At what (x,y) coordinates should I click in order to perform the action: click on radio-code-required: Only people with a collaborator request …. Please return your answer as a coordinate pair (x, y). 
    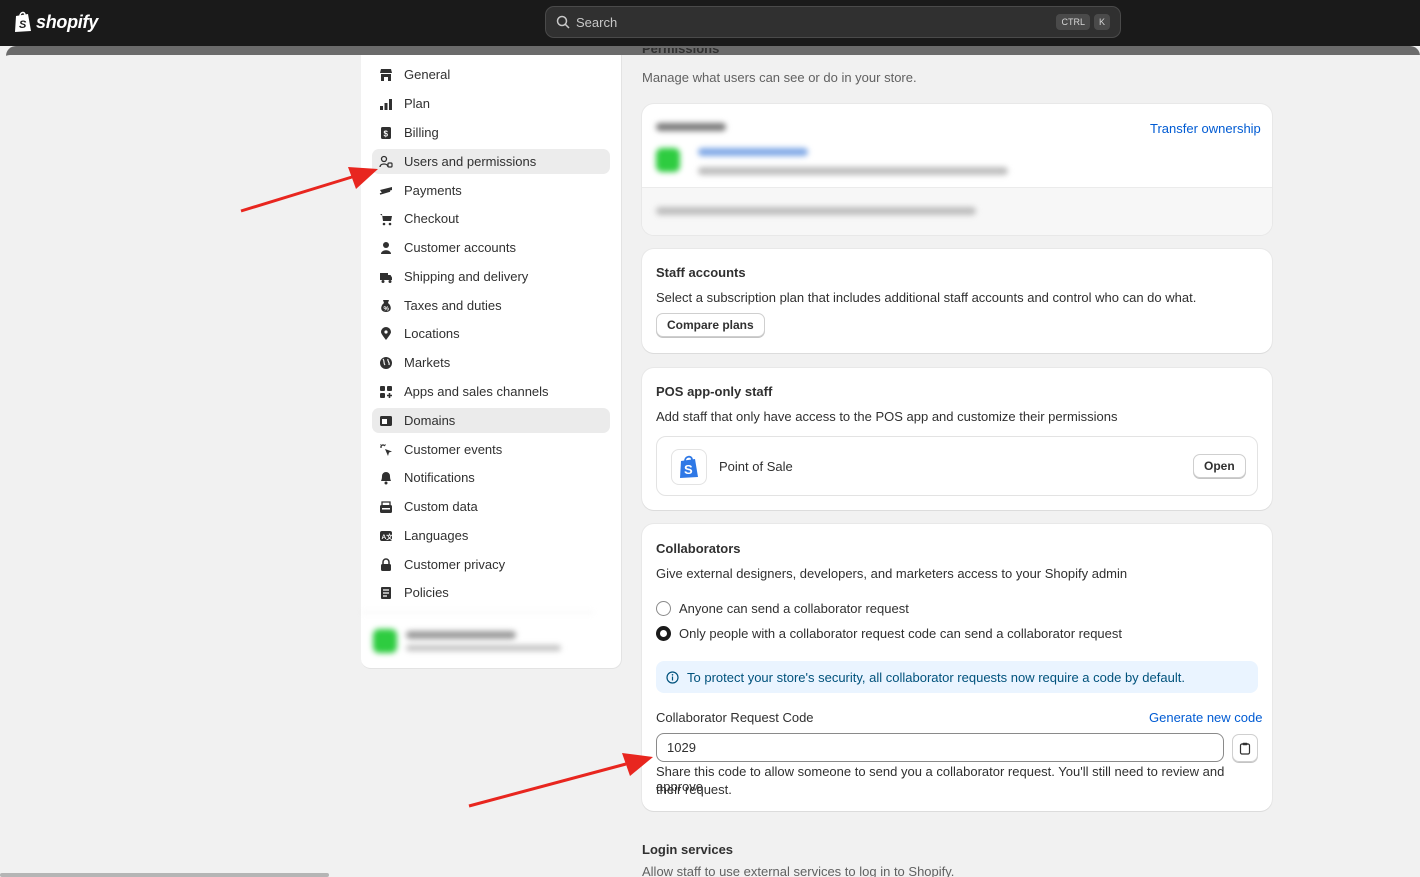
    Looking at the image, I should click on (889, 633).